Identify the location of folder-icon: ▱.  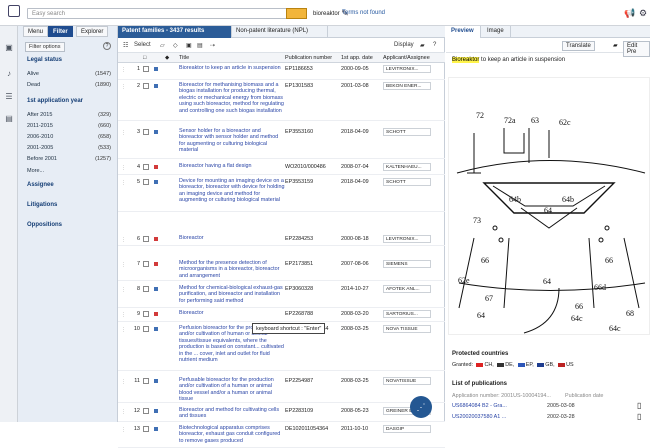
(162, 45).